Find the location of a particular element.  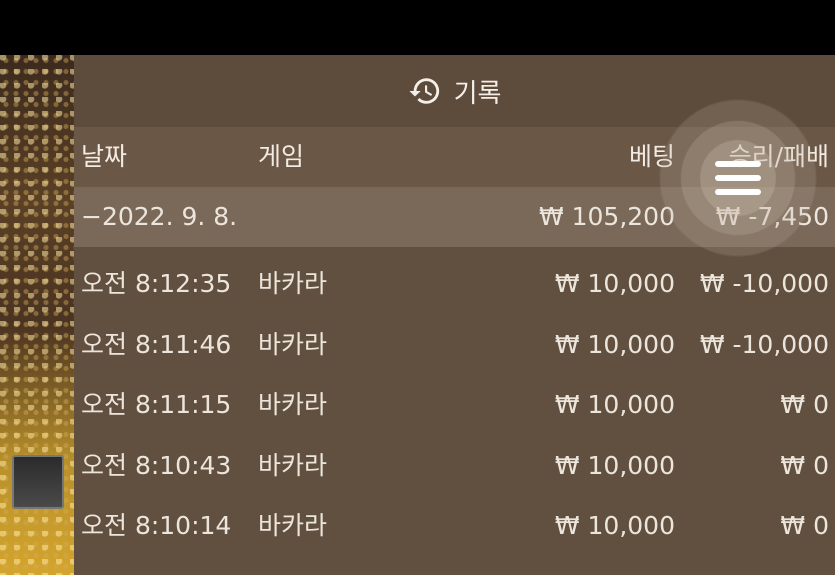

column-date: 날짜 is located at coordinates (104, 156).